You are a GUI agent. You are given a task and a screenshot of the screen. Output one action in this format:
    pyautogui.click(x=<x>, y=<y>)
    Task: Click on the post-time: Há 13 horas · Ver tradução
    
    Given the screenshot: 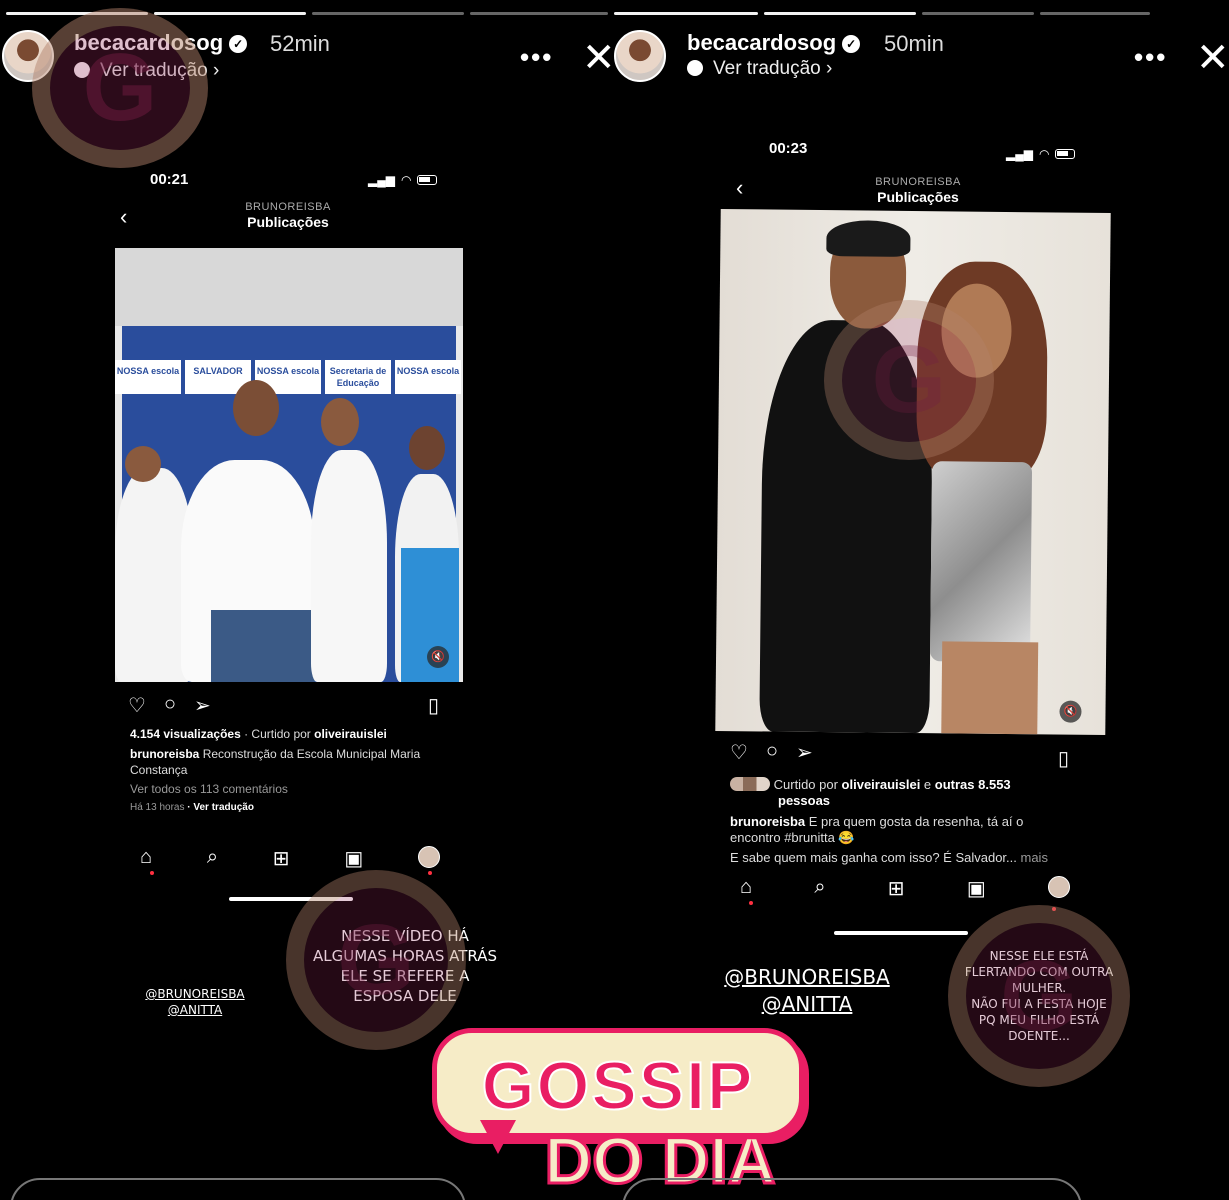 What is the action you would take?
    pyautogui.click(x=192, y=807)
    